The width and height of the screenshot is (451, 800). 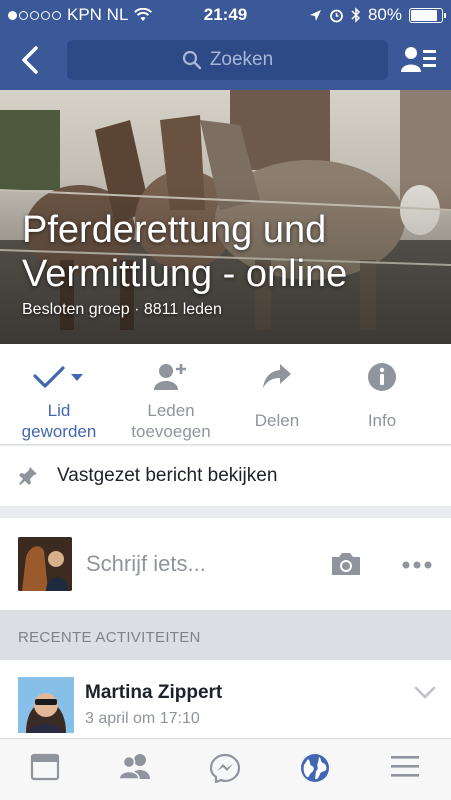 I want to click on add-members-label-line1: Leden, so click(x=171, y=410).